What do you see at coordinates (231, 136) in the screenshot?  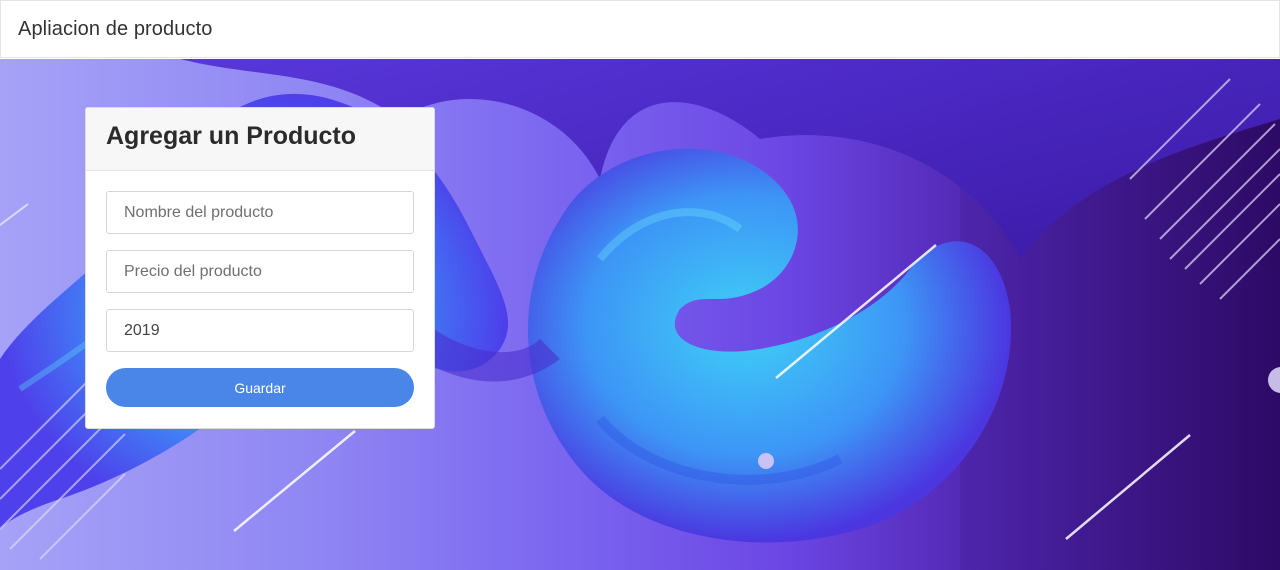 I see `card-title: Agregar un Producto` at bounding box center [231, 136].